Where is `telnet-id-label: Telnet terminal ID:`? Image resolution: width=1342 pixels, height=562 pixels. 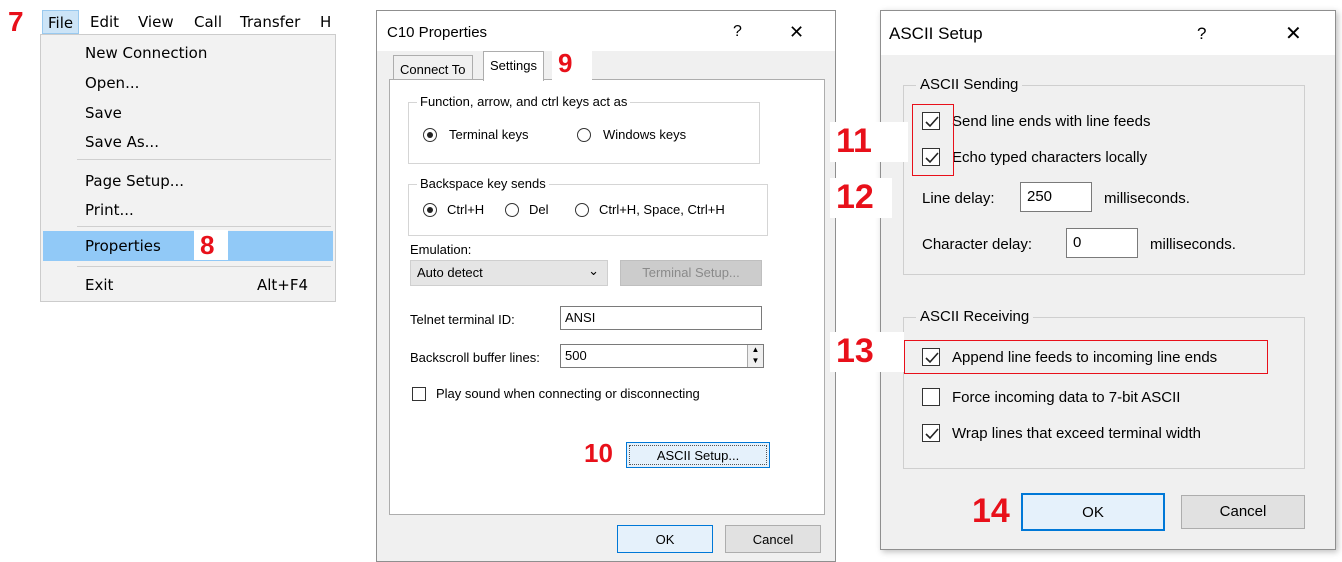 telnet-id-label: Telnet terminal ID: is located at coordinates (462, 319).